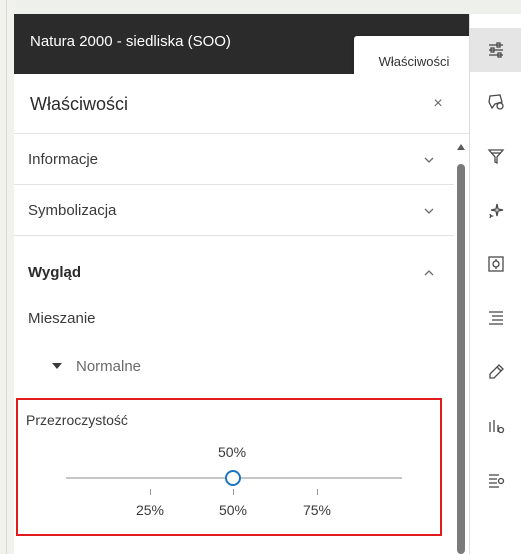 This screenshot has width=521, height=554. What do you see at coordinates (79, 104) in the screenshot?
I see `panel-title: Właściwości` at bounding box center [79, 104].